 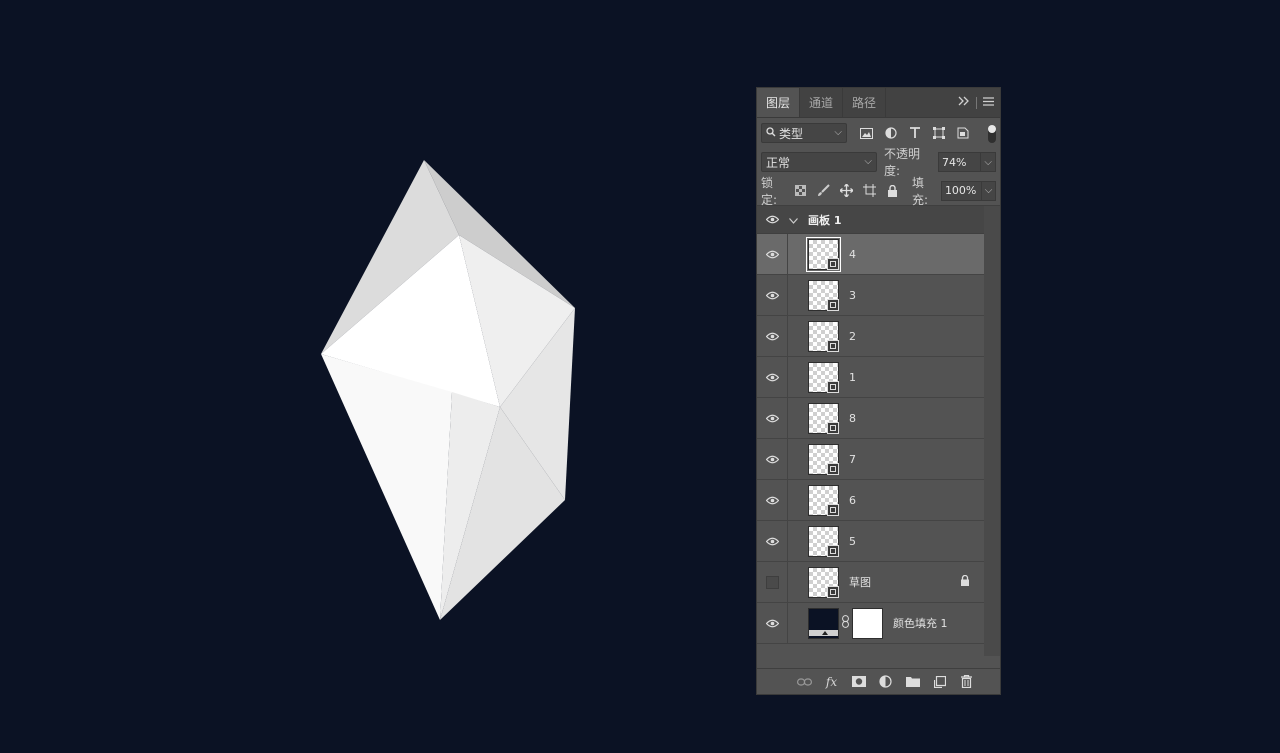 I want to click on smart-object-filter-icon, so click(x=962, y=133).